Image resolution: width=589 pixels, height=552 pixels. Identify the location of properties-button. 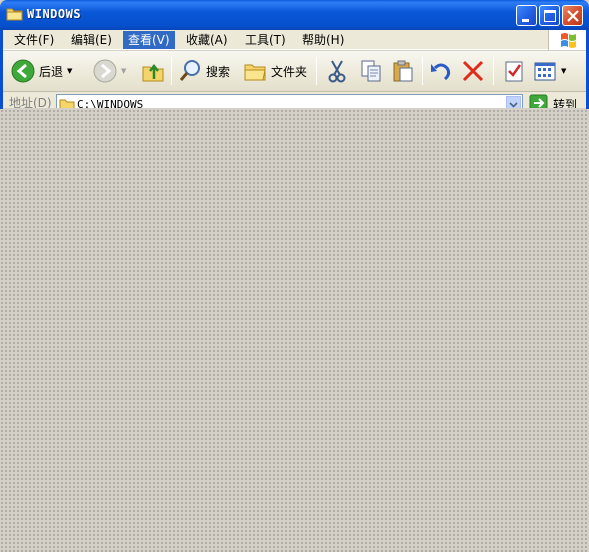
(514, 71).